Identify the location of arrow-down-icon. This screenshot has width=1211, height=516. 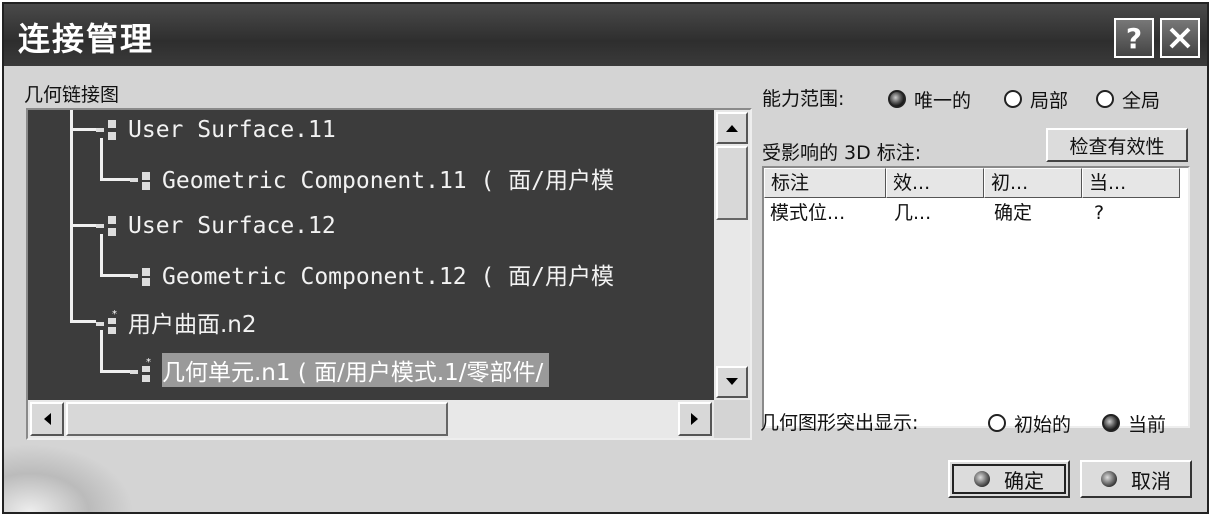
(732, 381).